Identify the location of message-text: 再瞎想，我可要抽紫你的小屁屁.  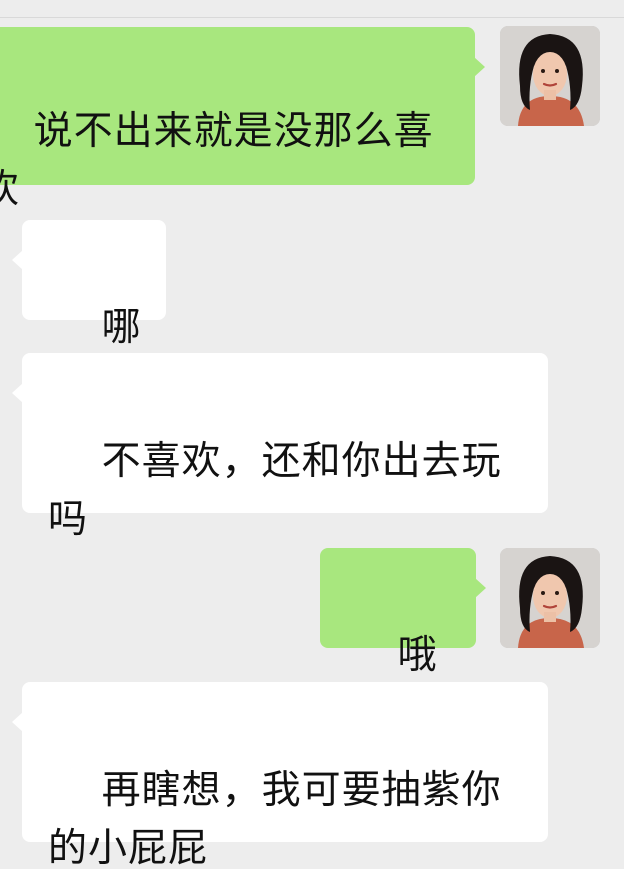
(275, 818).